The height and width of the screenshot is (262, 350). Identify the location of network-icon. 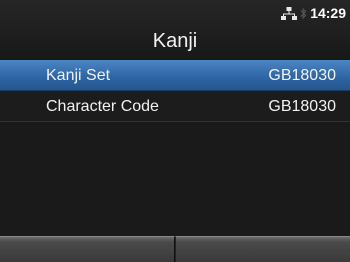
(289, 13).